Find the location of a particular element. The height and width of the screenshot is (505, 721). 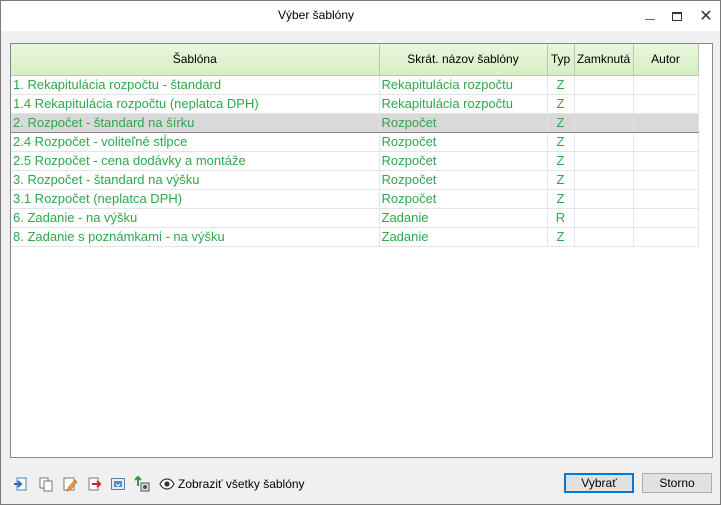

table-row: 2. Rozpočet - štandard na šírku Rozpočet Z is located at coordinates (355, 122).